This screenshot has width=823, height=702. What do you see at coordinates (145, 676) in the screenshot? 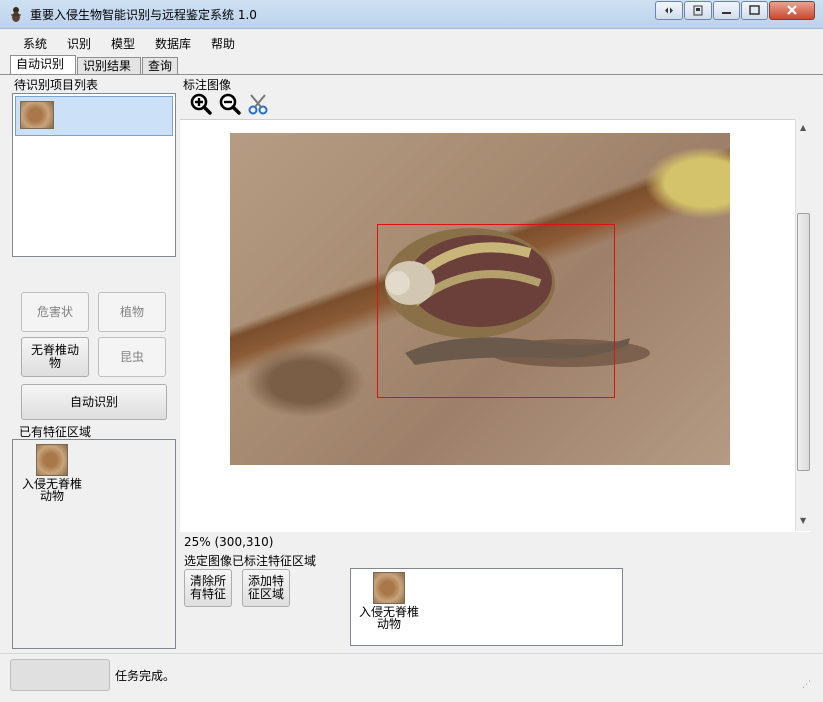
I see `status-message: 任务完成。` at bounding box center [145, 676].